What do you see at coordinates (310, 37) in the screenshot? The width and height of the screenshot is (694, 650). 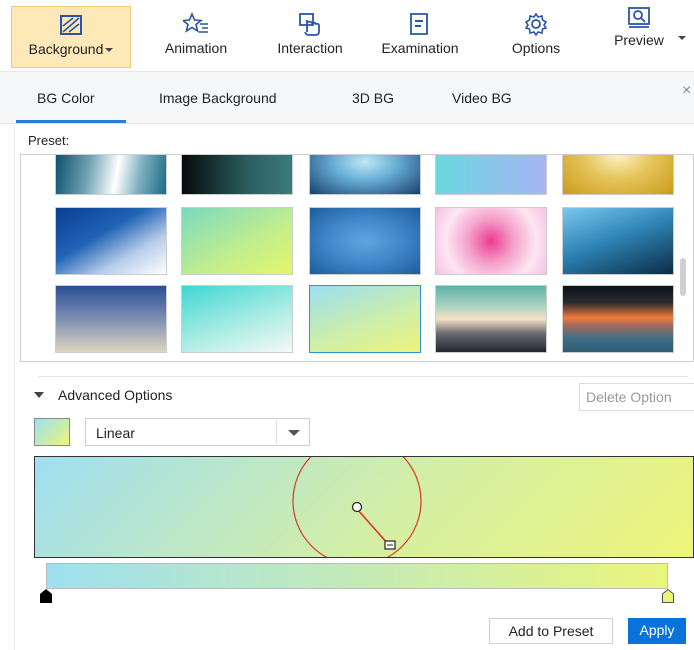 I see `toolbar-interaction-button: Interaction` at bounding box center [310, 37].